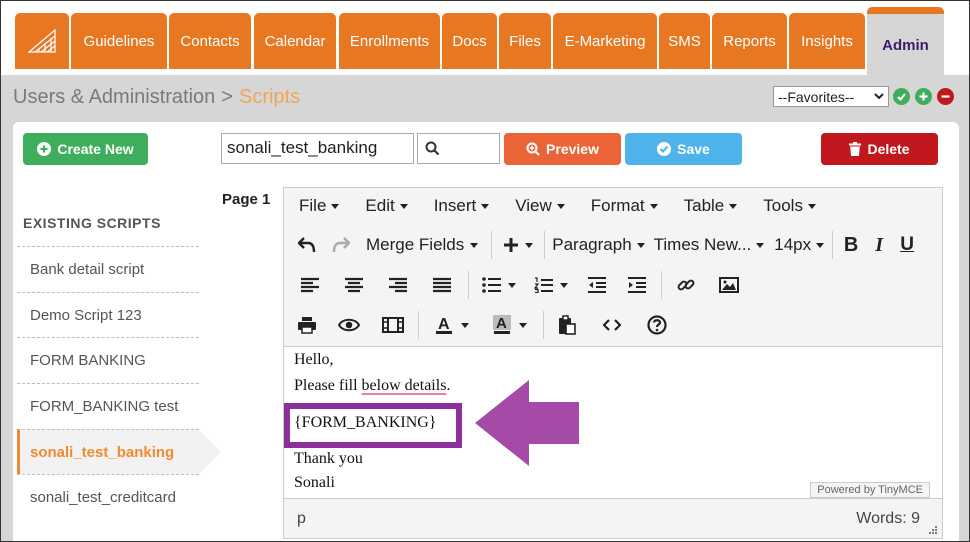 The image size is (970, 542). I want to click on powered-by-link: Powered by TinyMCE, so click(870, 490).